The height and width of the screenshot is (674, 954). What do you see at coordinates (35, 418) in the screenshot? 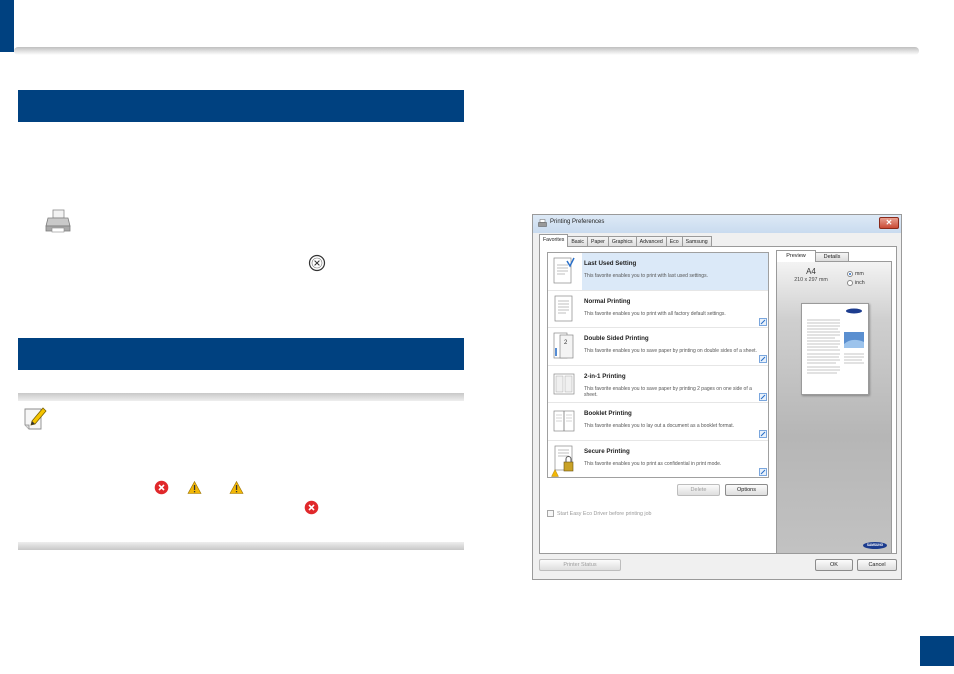
I see `note-pencil-icon` at bounding box center [35, 418].